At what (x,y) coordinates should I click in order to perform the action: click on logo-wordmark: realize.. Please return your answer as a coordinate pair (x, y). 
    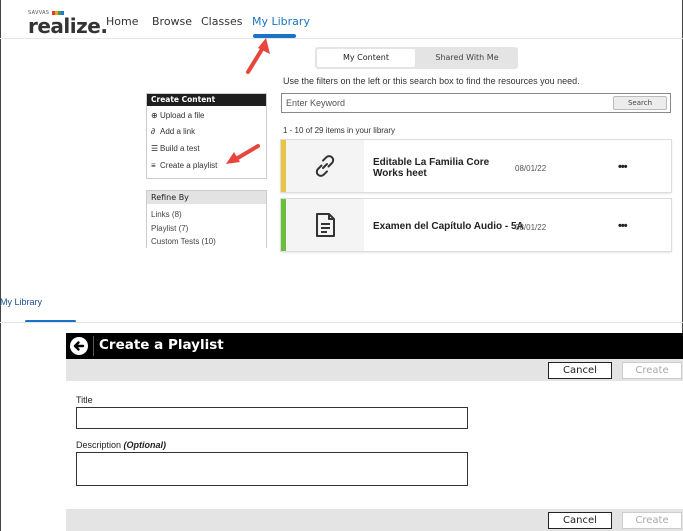
    Looking at the image, I should click on (68, 26).